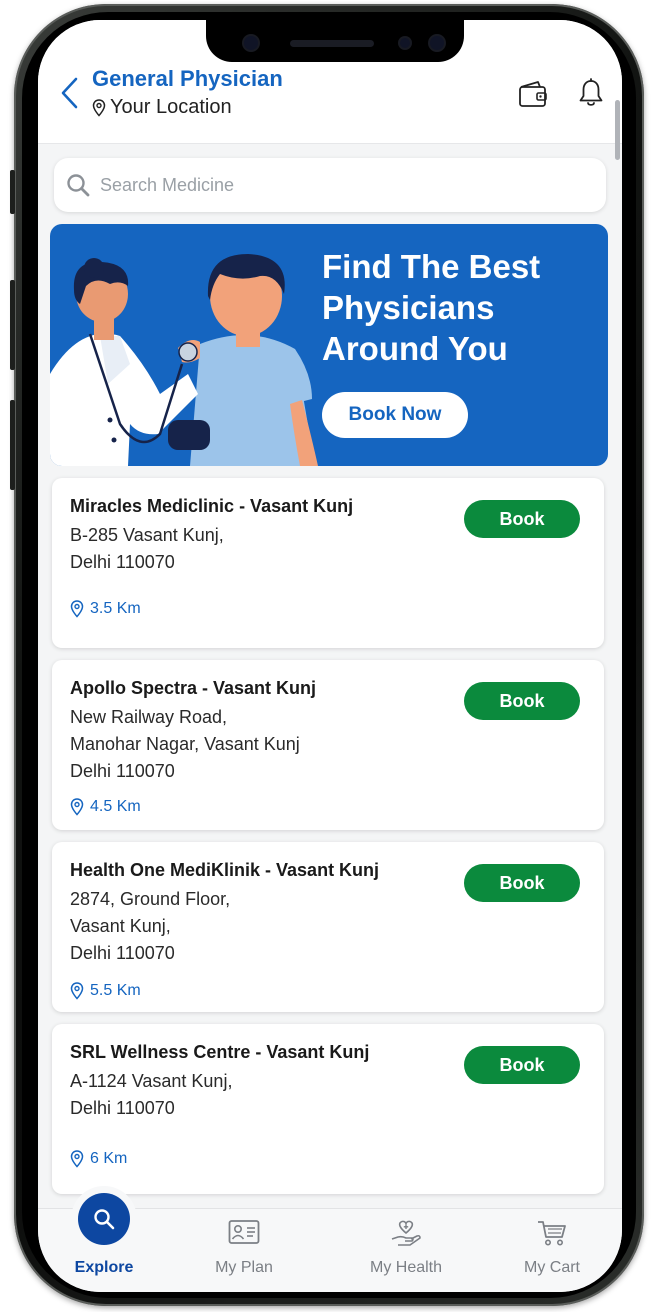 The height and width of the screenshot is (1312, 658). I want to click on clinic-distance: 4.5 Km, so click(105, 807).